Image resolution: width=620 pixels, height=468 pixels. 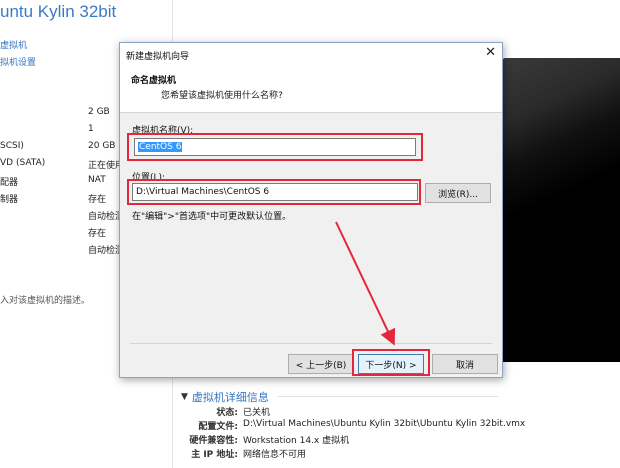 I want to click on collapse-triangle-icon: ▼, so click(x=184, y=397).